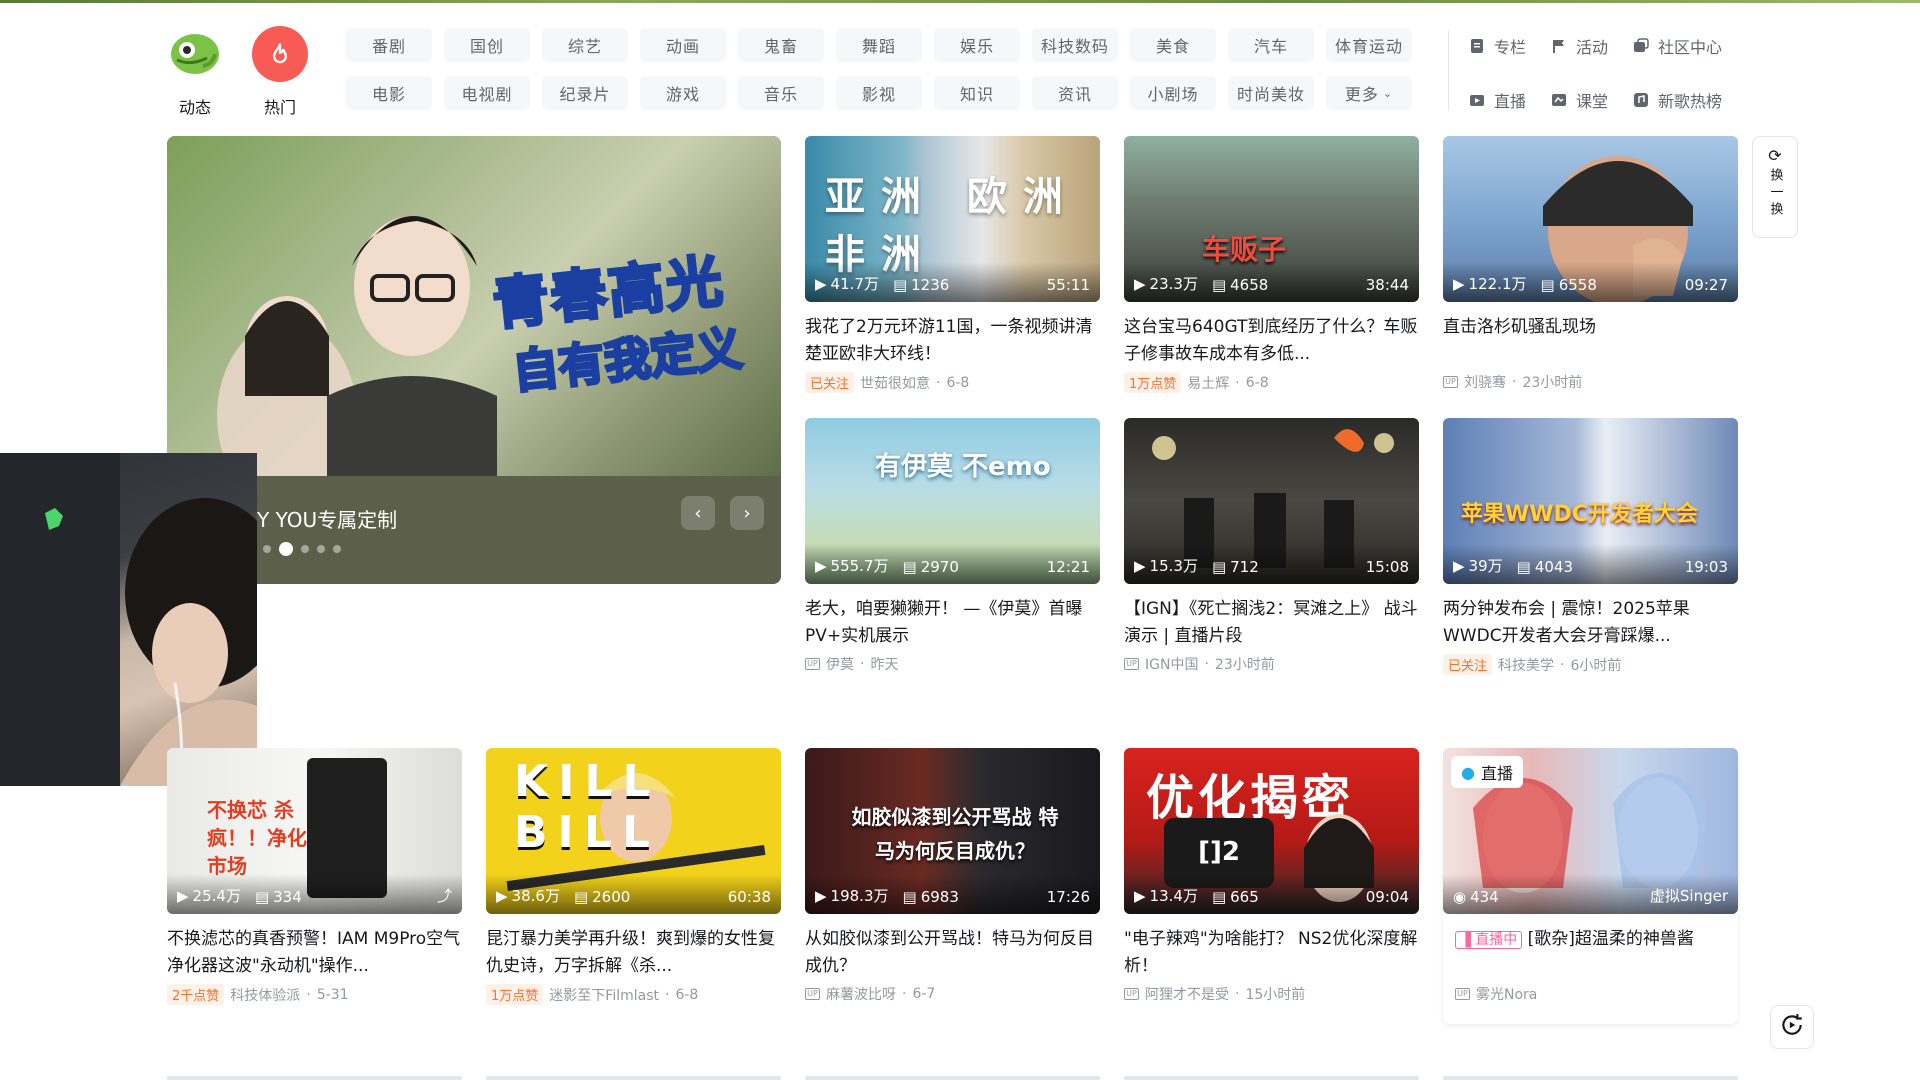 The width and height of the screenshot is (1920, 1080). I want to click on video-title: 从如胶似漆到公开骂战！特马为何反目成仇？, so click(952, 953).